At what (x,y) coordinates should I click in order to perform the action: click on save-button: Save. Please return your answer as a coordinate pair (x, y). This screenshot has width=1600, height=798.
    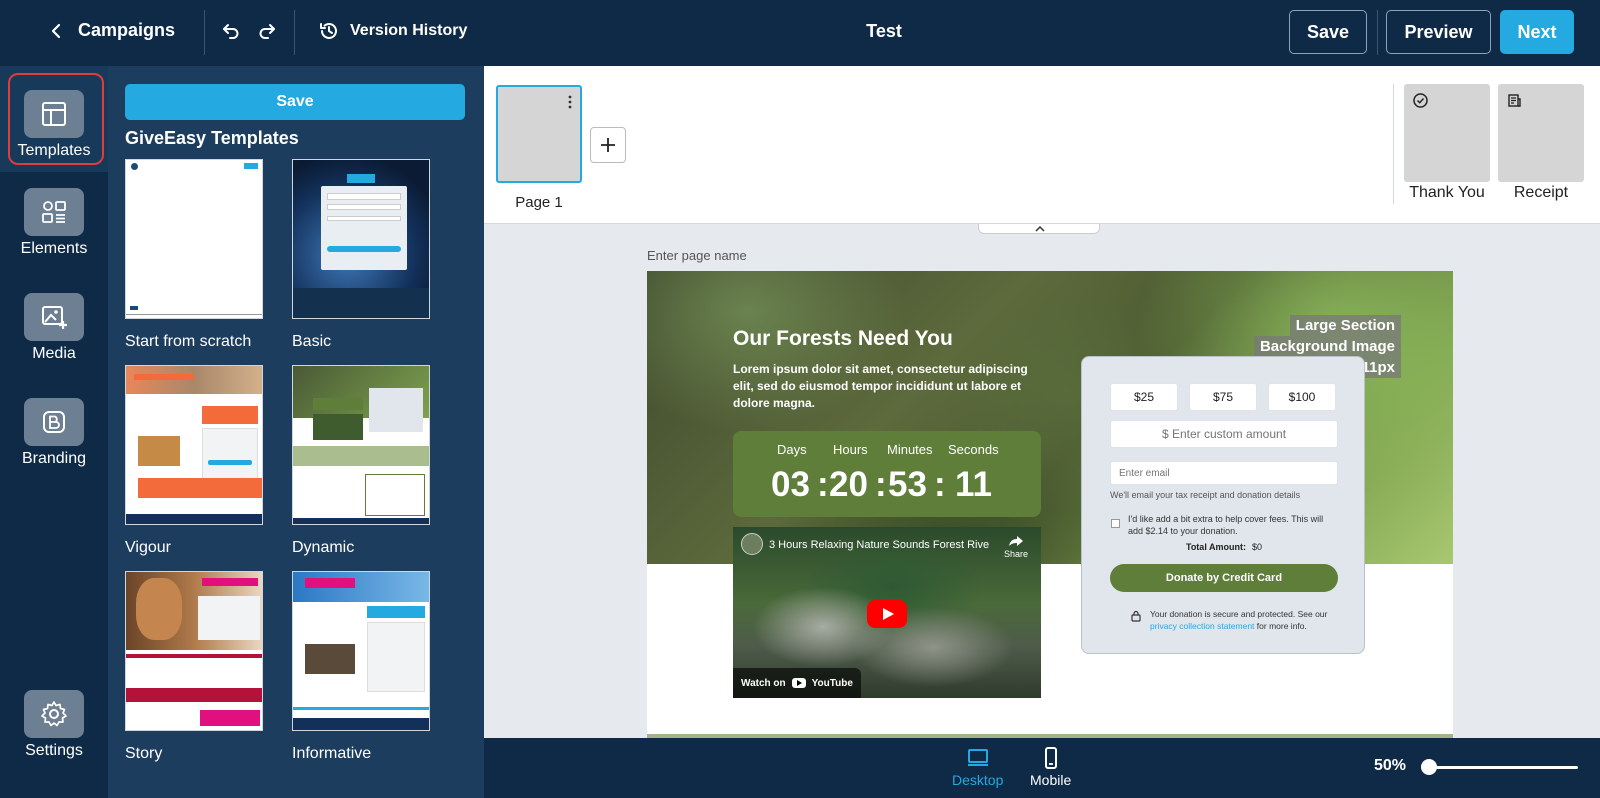
    Looking at the image, I should click on (1328, 32).